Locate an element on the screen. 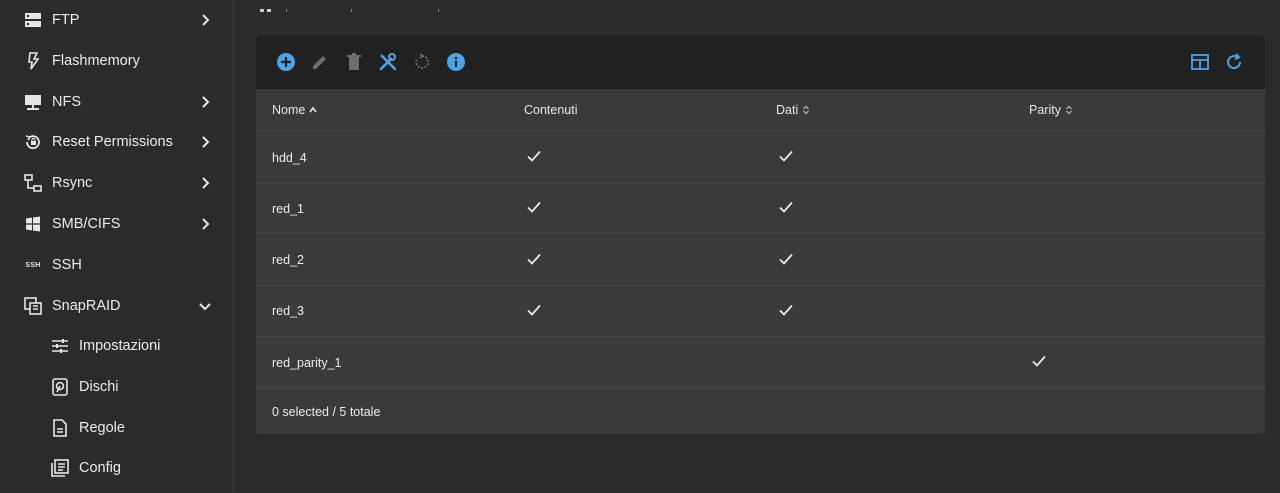  ssh-icon: SSH is located at coordinates (33, 265).